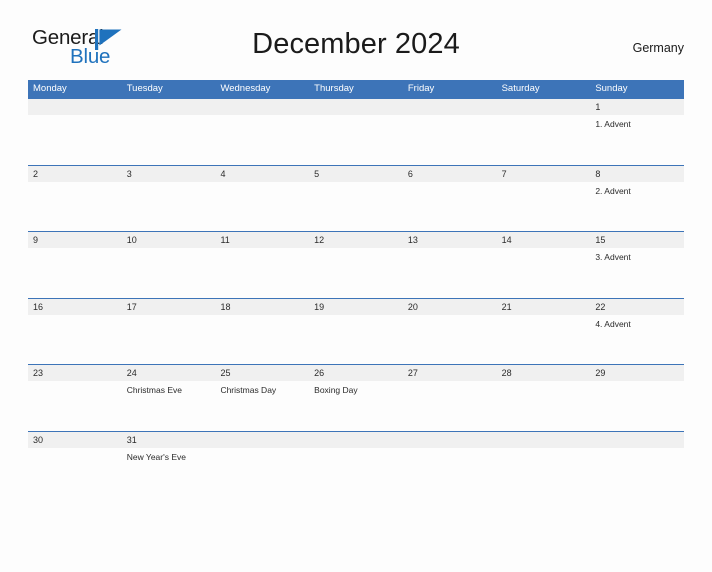 The image size is (712, 572). Describe the element at coordinates (334, 88) in the screenshot. I see `weekday-header-thursday: Thursday` at that location.